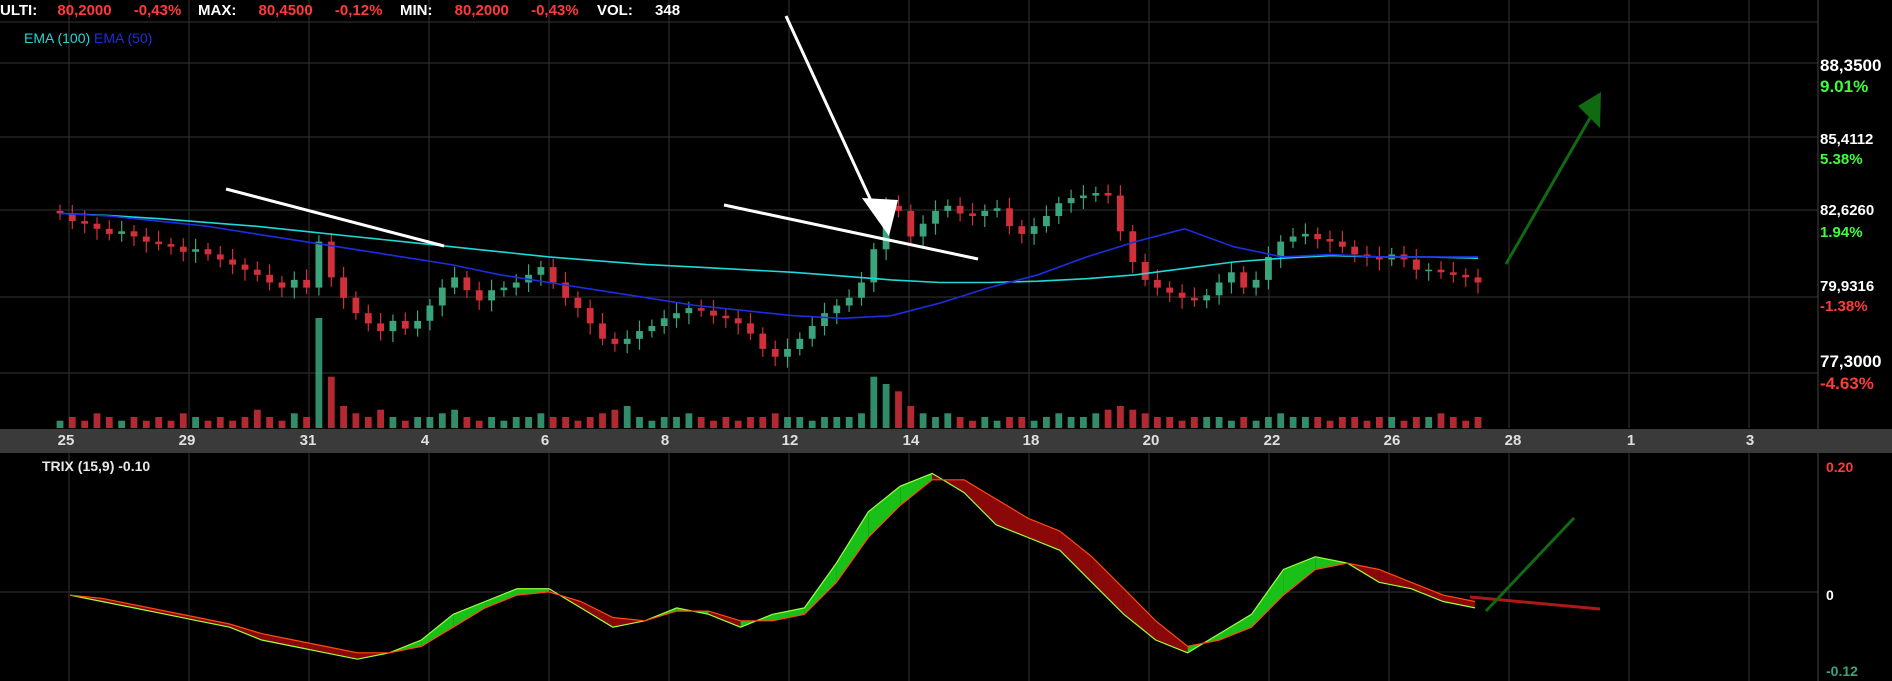 This screenshot has height=681, width=1892. Describe the element at coordinates (1530, 564) in the screenshot. I see `trendline-drawing` at that location.